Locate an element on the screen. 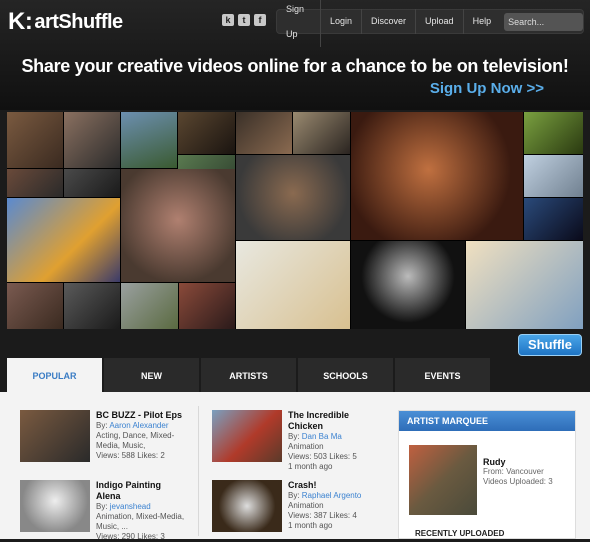  facebook-icon: f is located at coordinates (260, 20).